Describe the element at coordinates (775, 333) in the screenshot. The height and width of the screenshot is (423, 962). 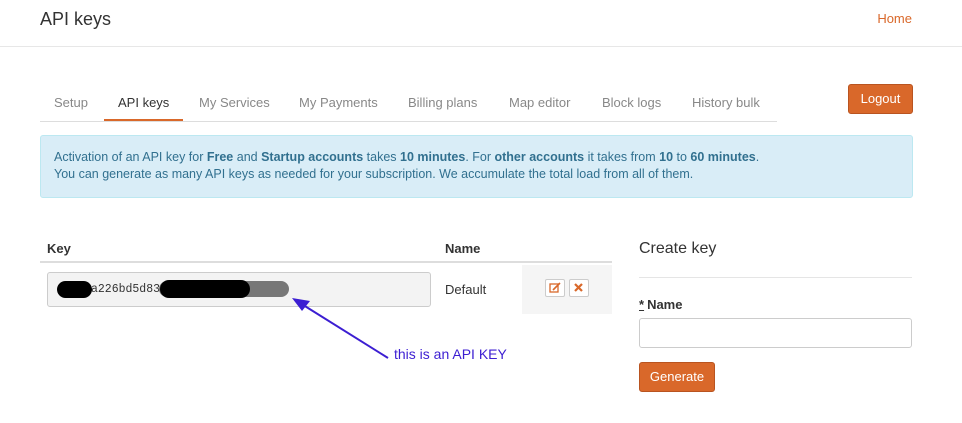
I see `name-input` at that location.